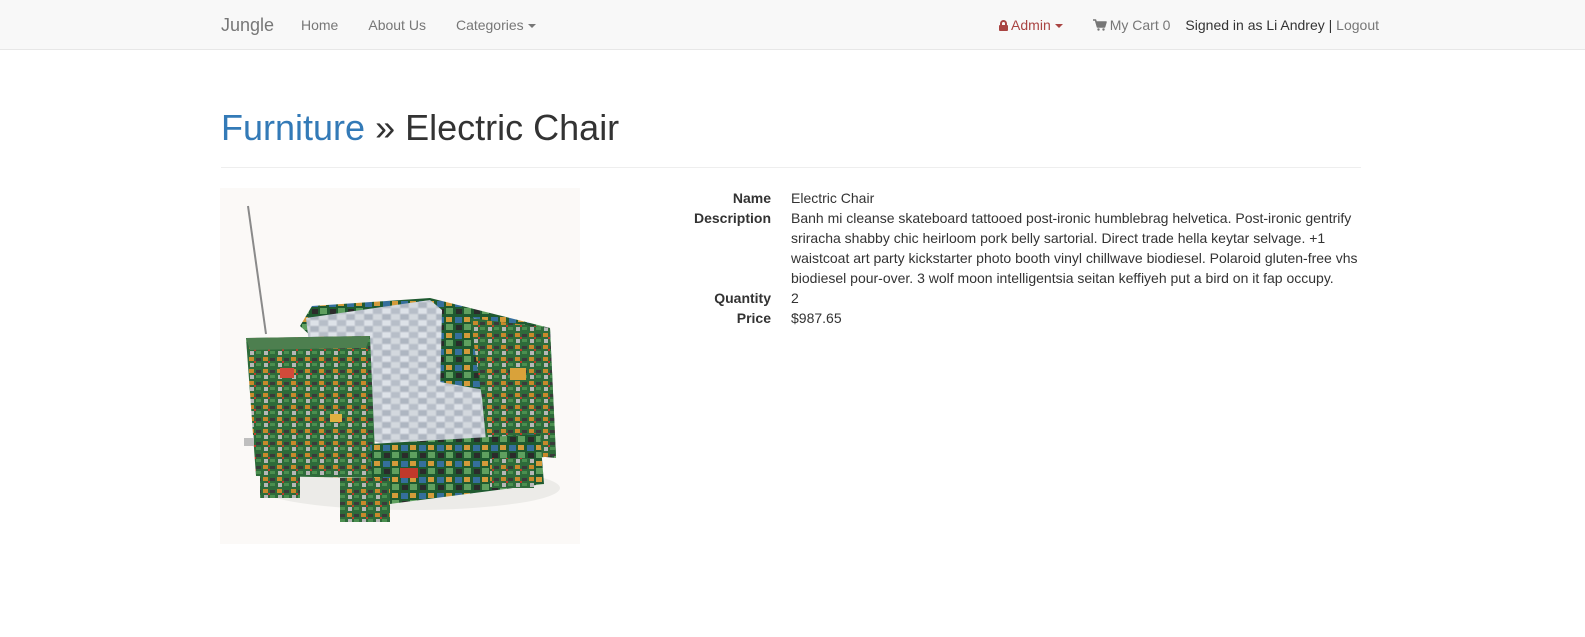 The image size is (1585, 637). Describe the element at coordinates (795, 298) in the screenshot. I see `product-quantity: 2` at that location.